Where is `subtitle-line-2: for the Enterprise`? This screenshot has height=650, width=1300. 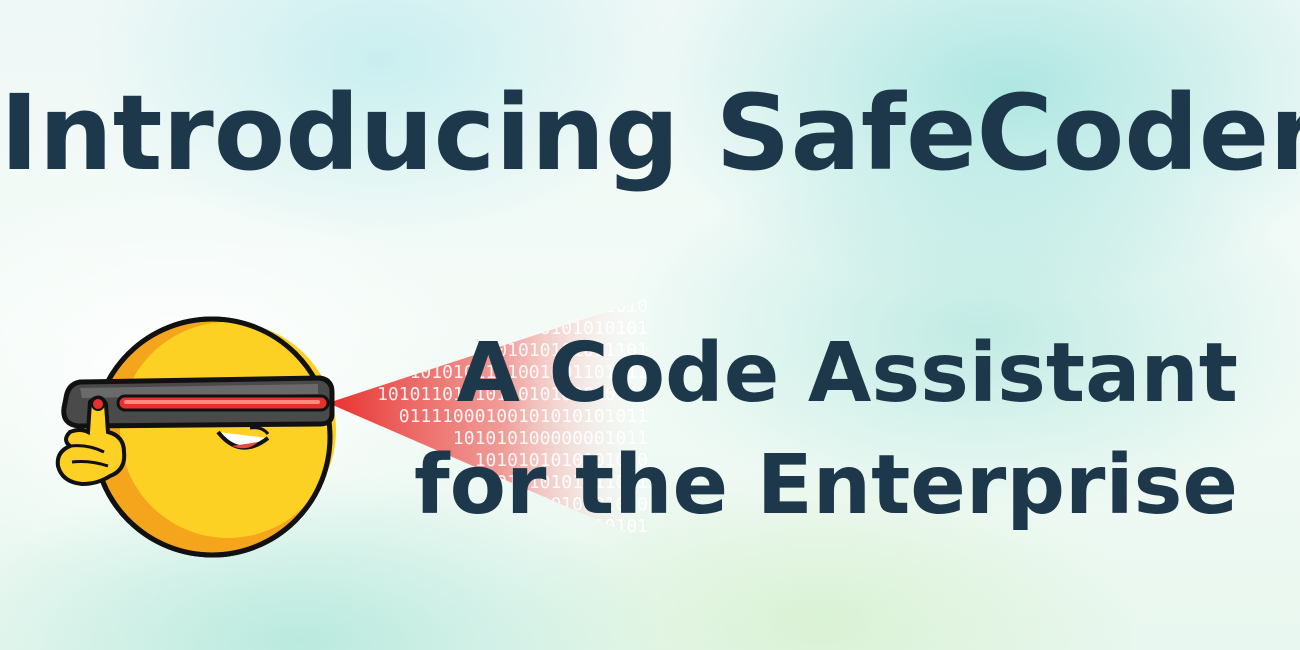
subtitle-line-2: for the Enterprise is located at coordinates (825, 485).